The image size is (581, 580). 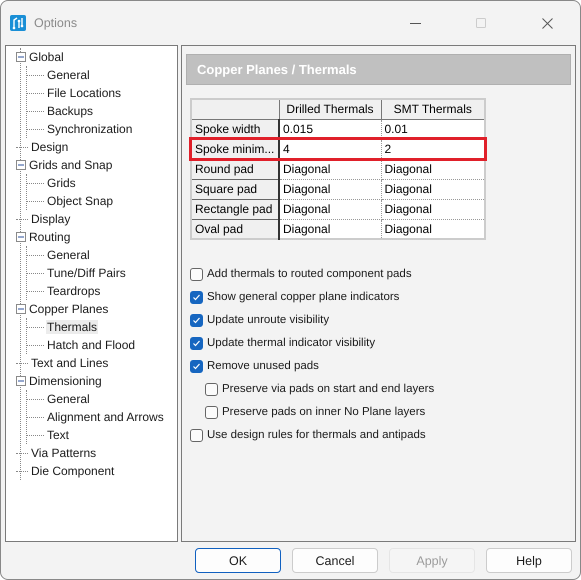 I want to click on checkbox-label: Show general copper plane indicators, so click(x=303, y=297).